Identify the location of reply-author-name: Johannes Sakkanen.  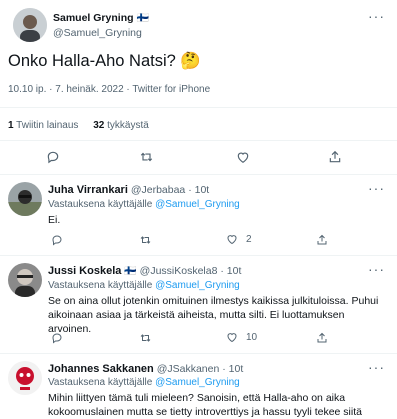
(101, 369).